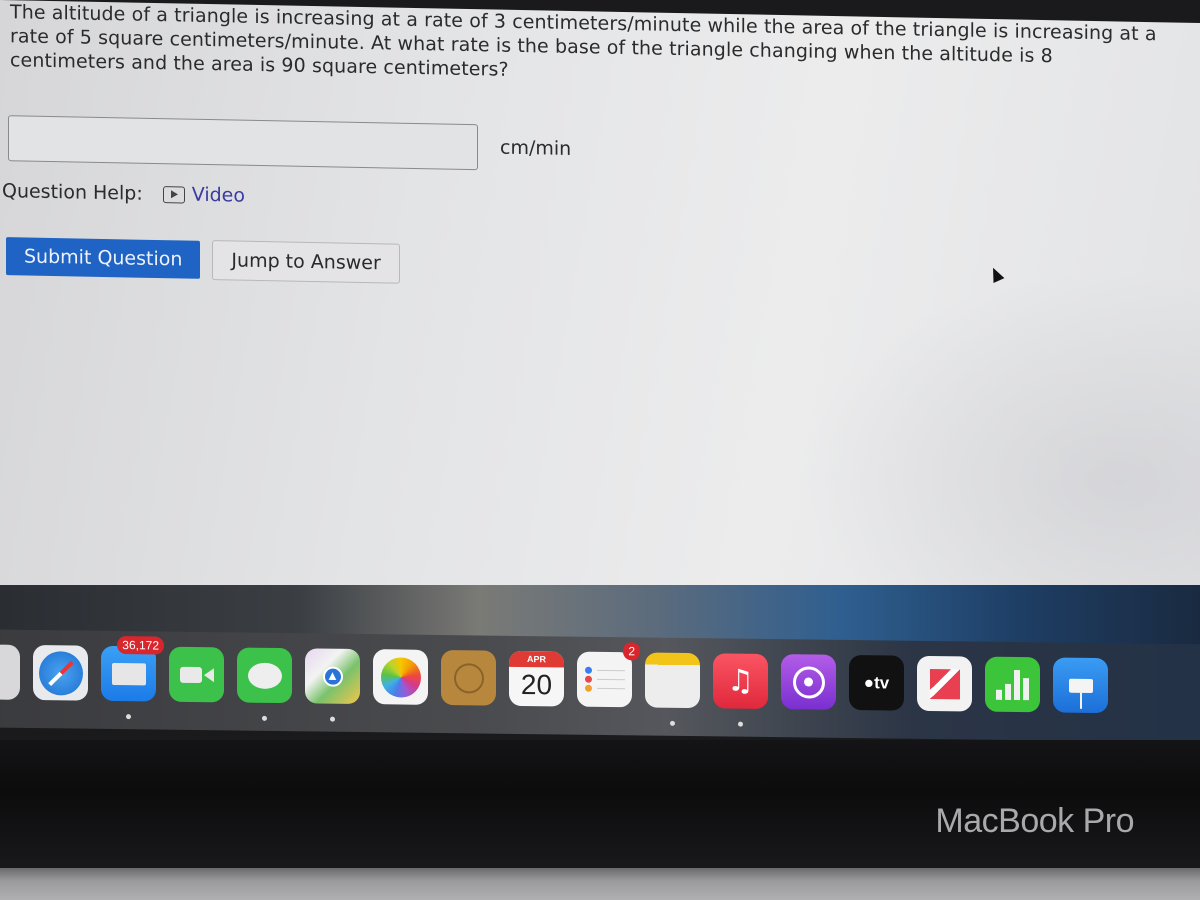 The height and width of the screenshot is (900, 1200). I want to click on keynote-icon, so click(1080, 685).